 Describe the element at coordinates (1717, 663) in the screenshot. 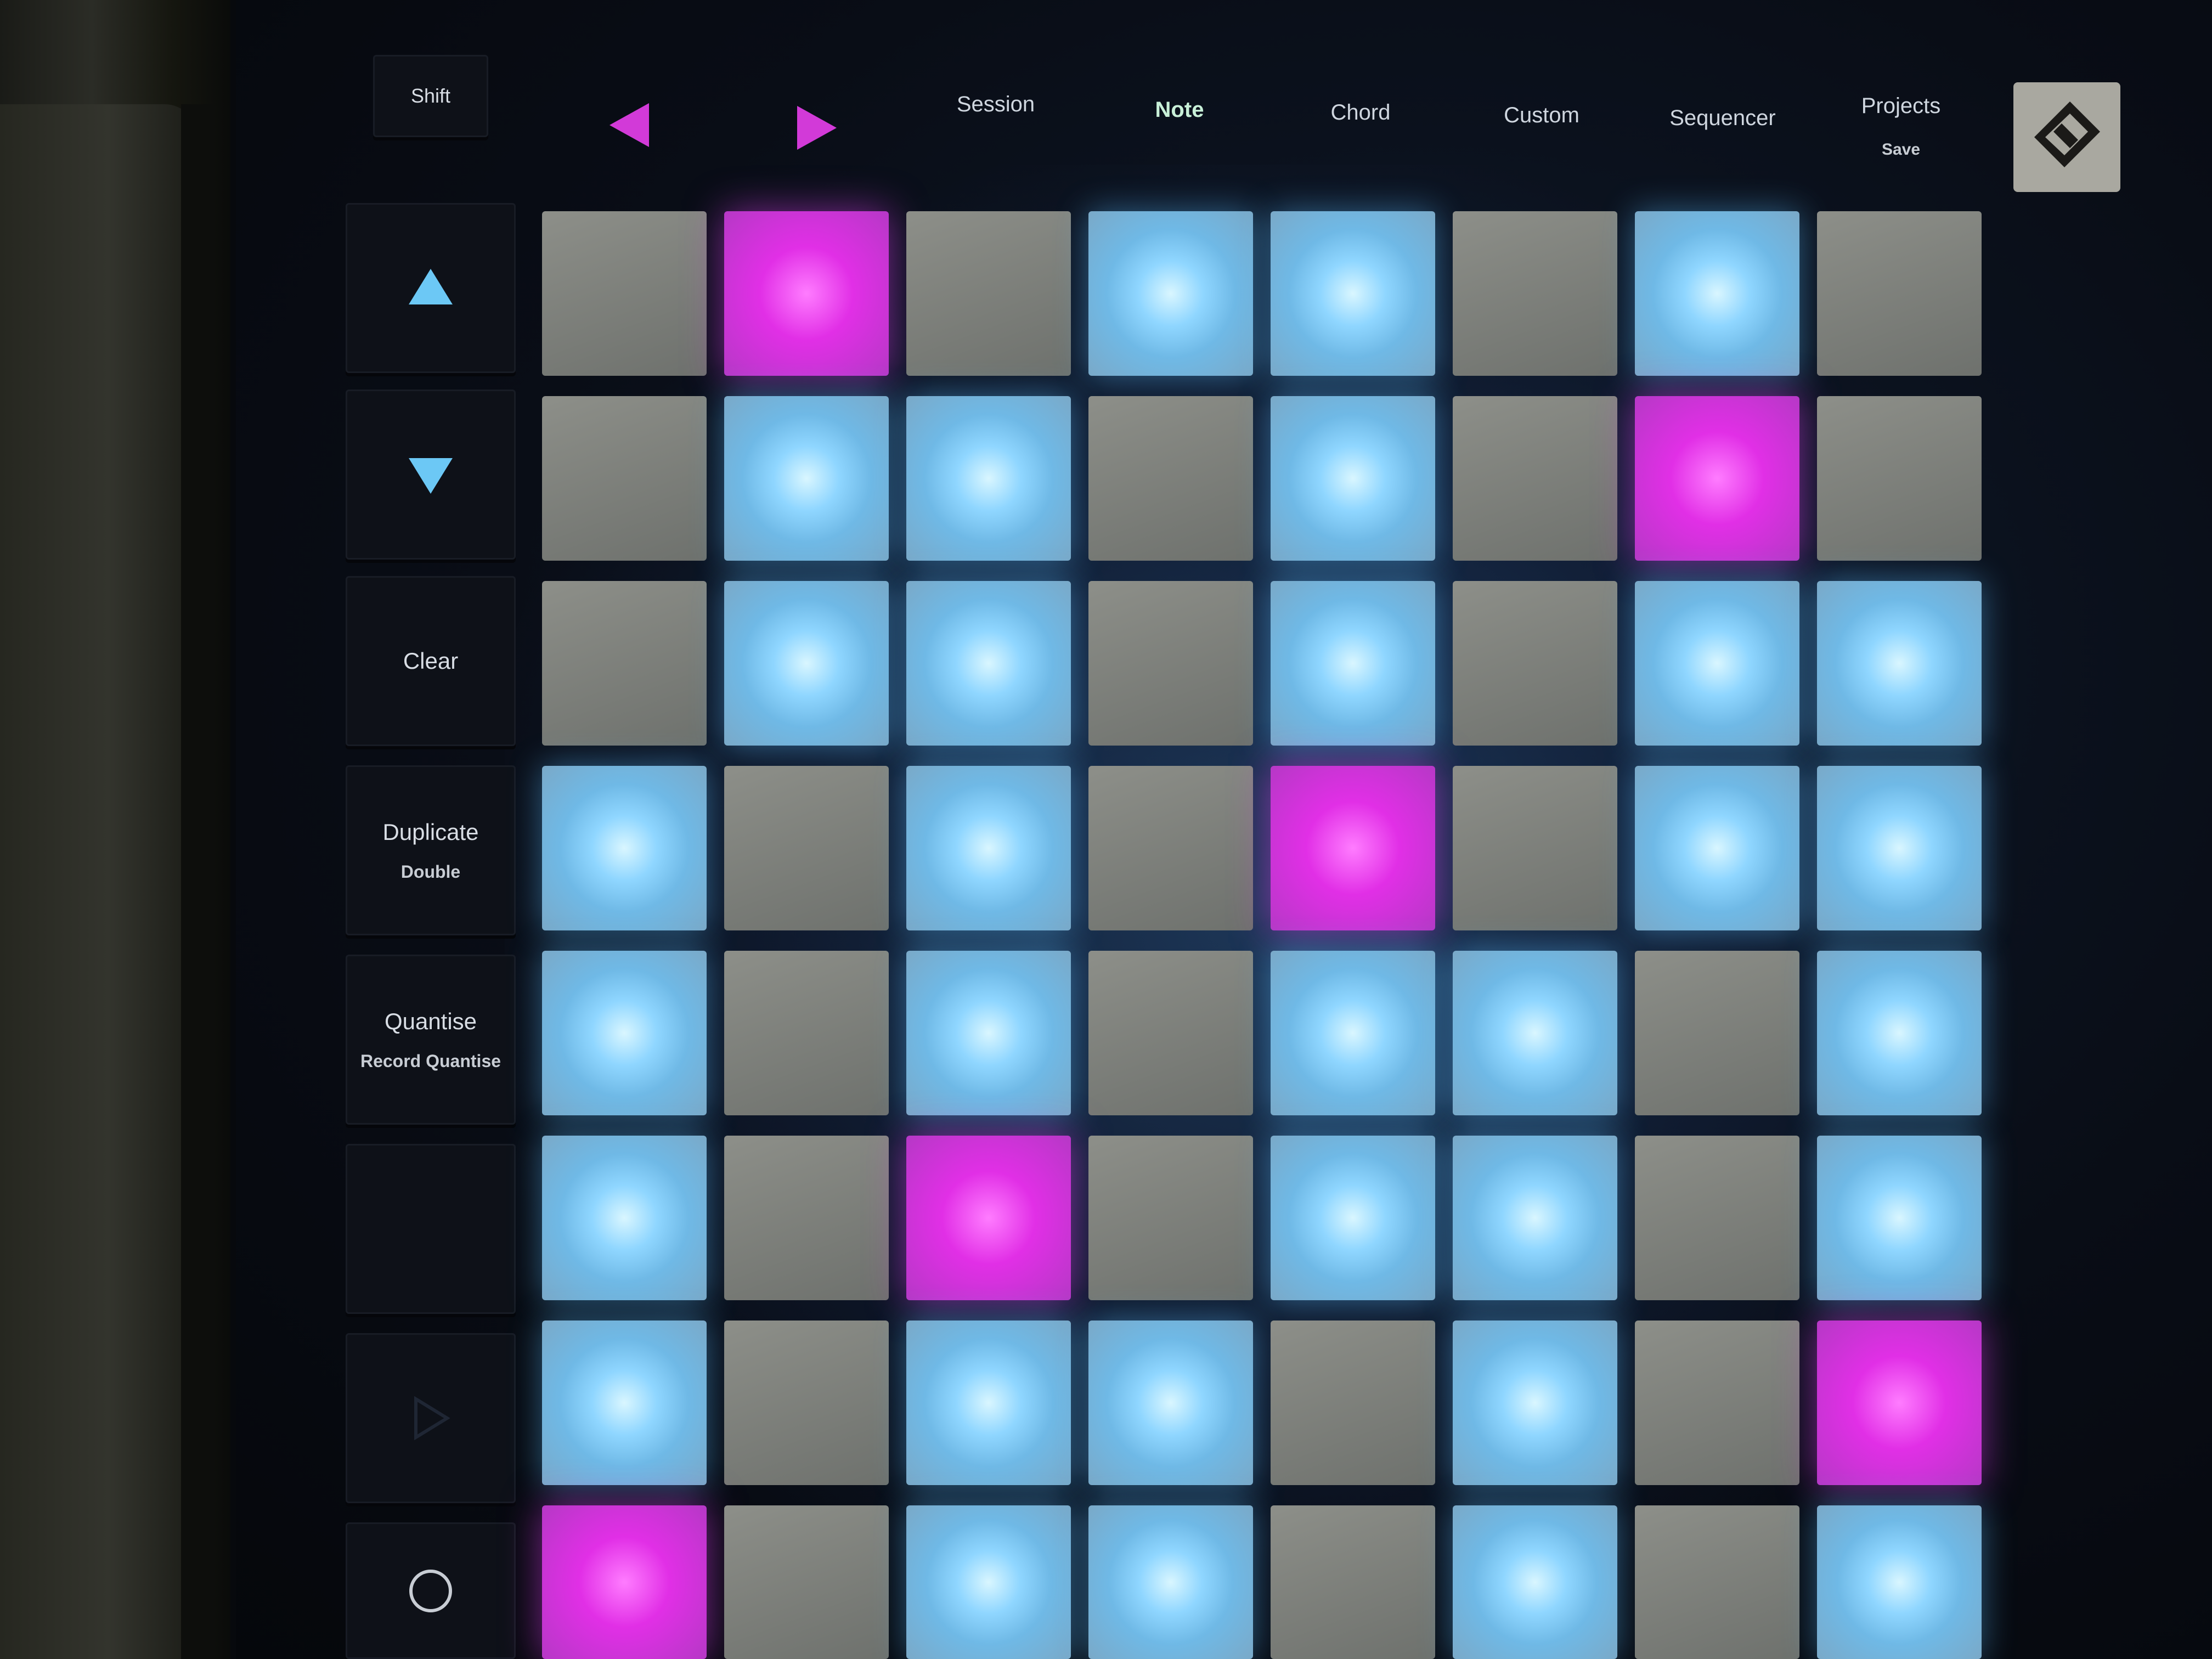

I see `pad-r3-c7` at that location.